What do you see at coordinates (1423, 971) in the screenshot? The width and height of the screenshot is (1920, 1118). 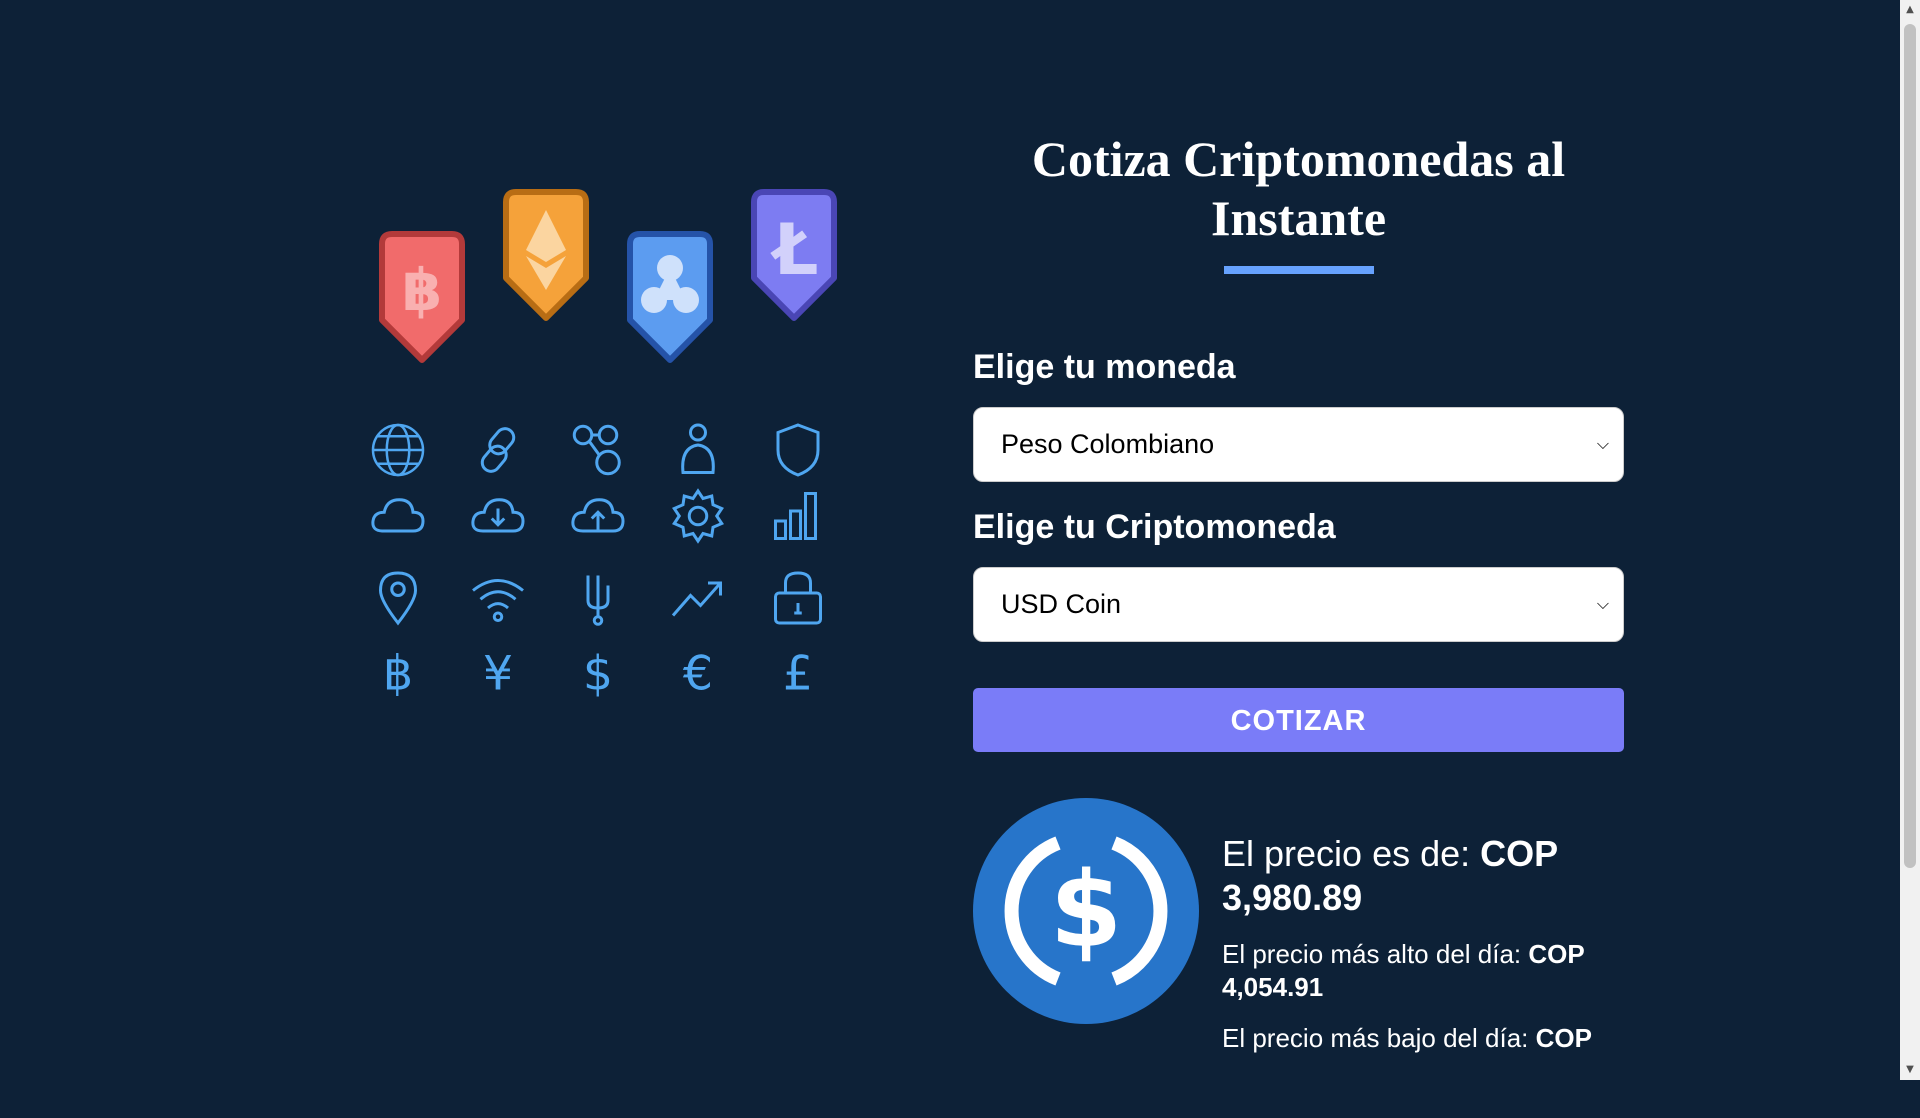 I see `high-price-line: El precio más alto del día: COP 4,054.91` at bounding box center [1423, 971].